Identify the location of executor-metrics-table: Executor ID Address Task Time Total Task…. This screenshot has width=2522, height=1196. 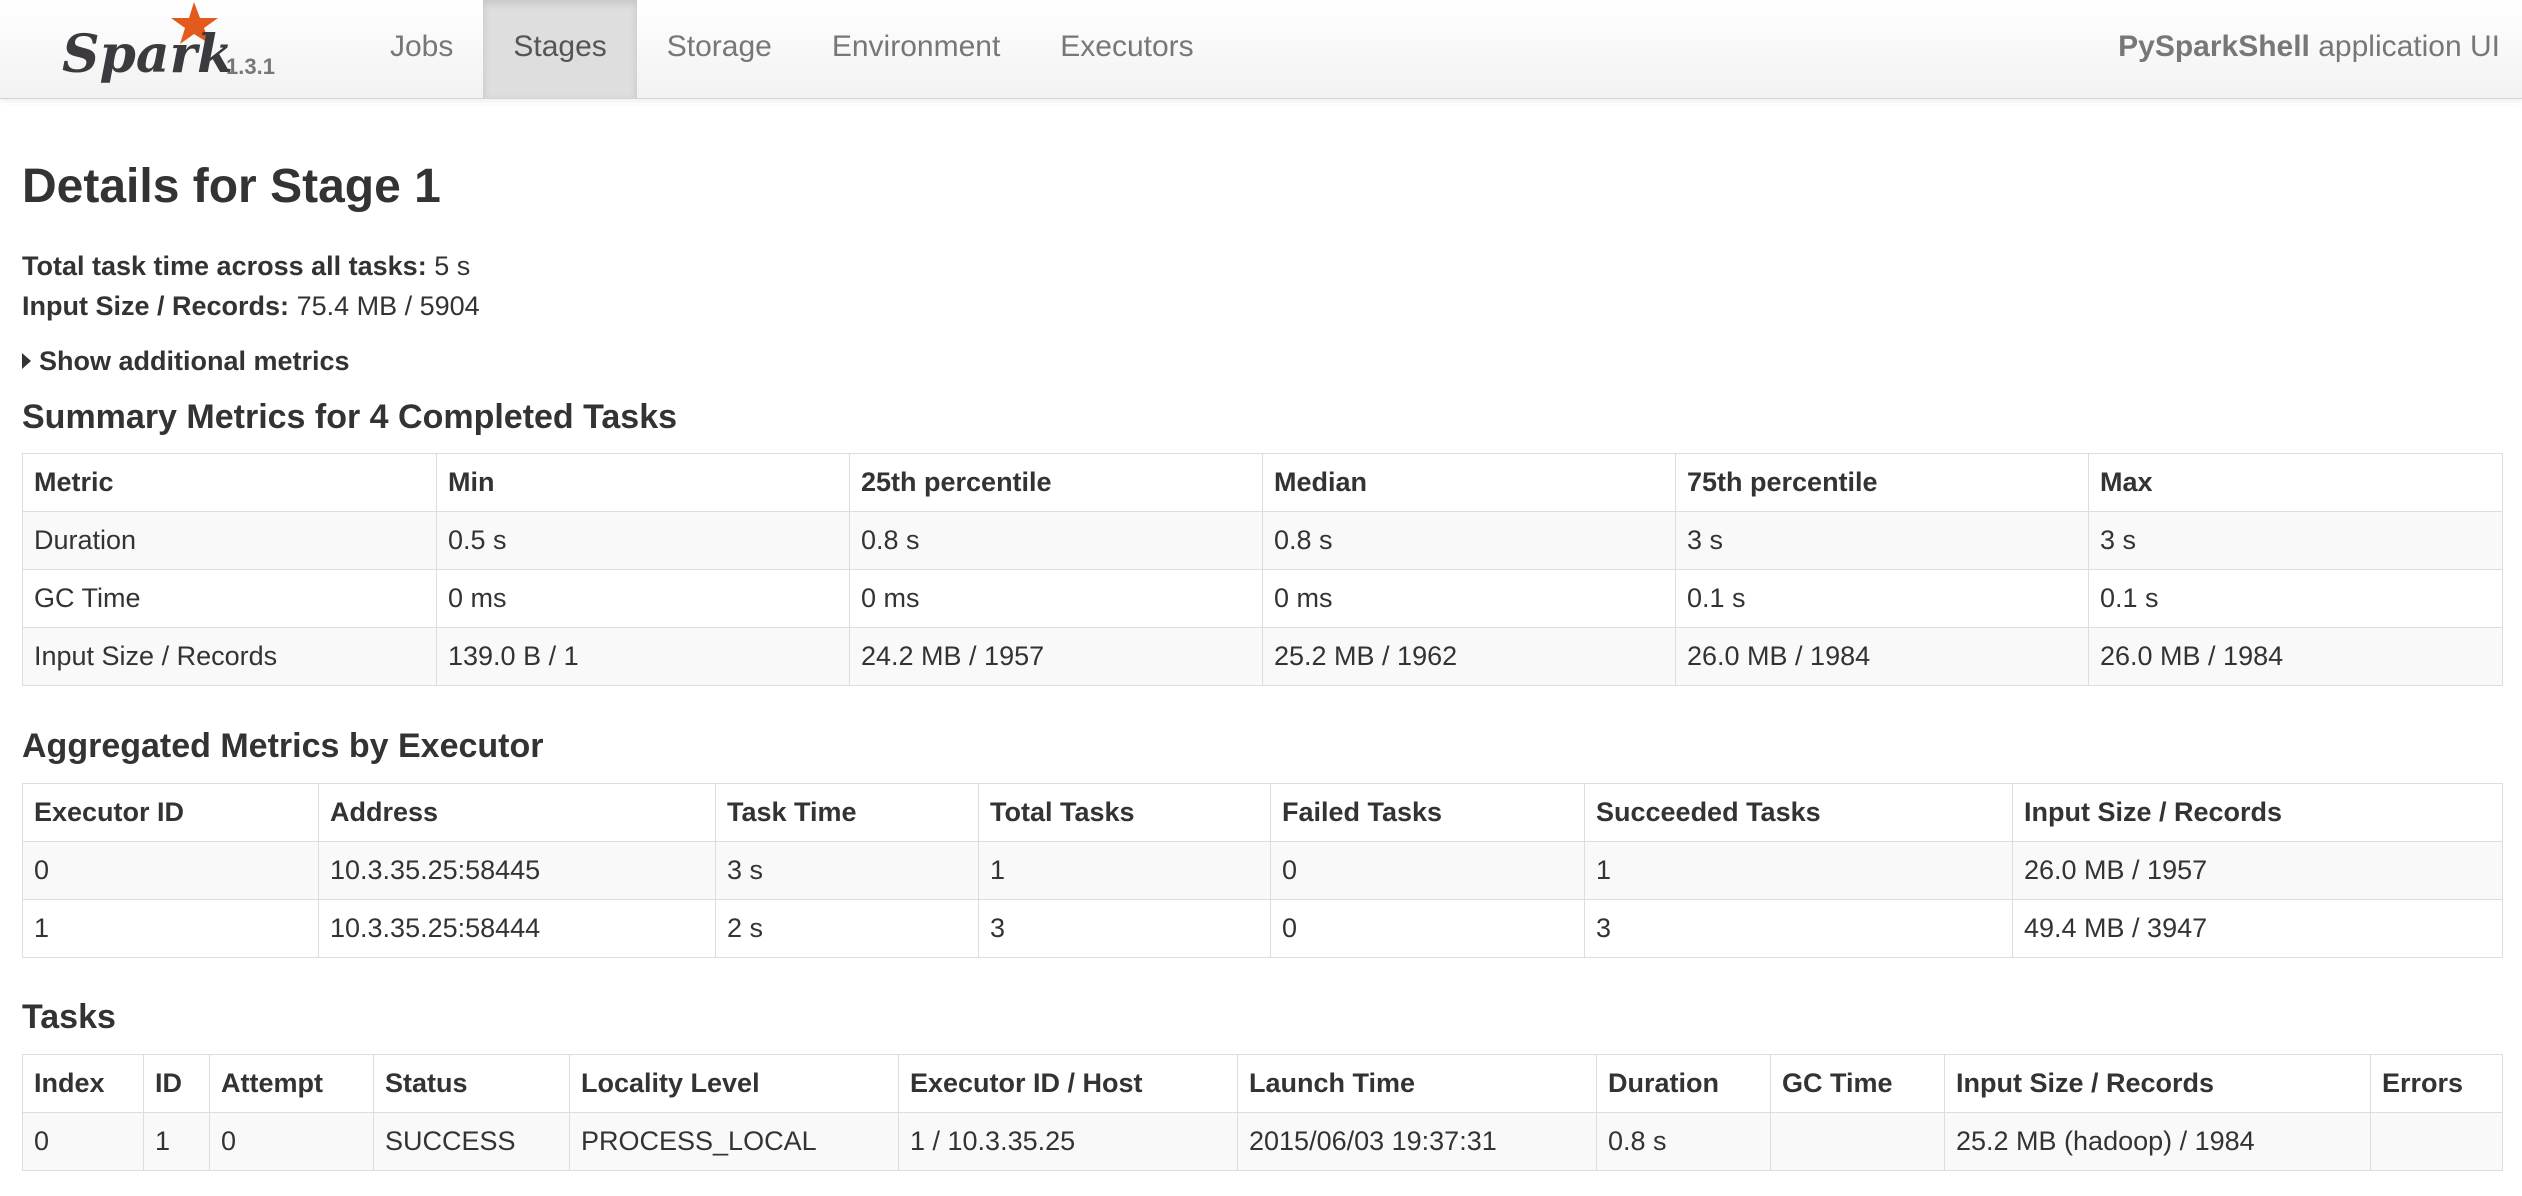
(1262, 870).